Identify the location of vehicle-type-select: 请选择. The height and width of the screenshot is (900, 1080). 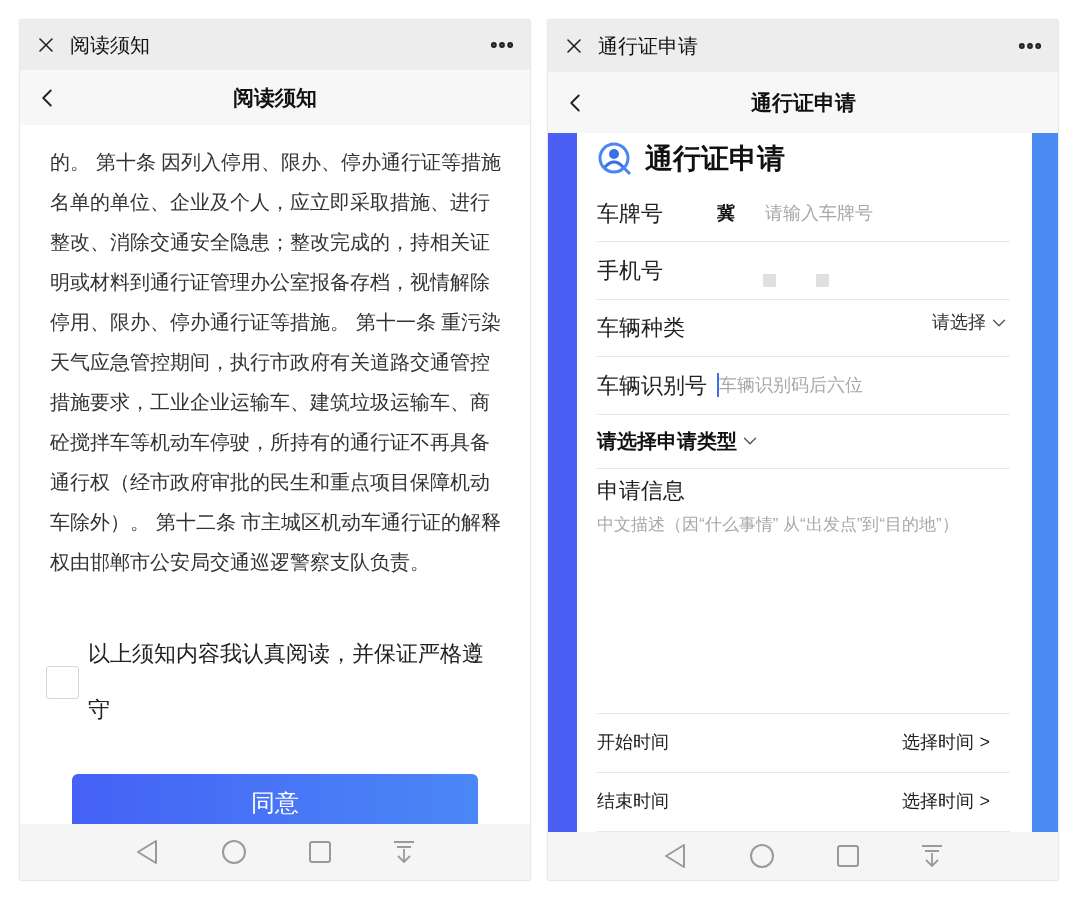
(971, 323).